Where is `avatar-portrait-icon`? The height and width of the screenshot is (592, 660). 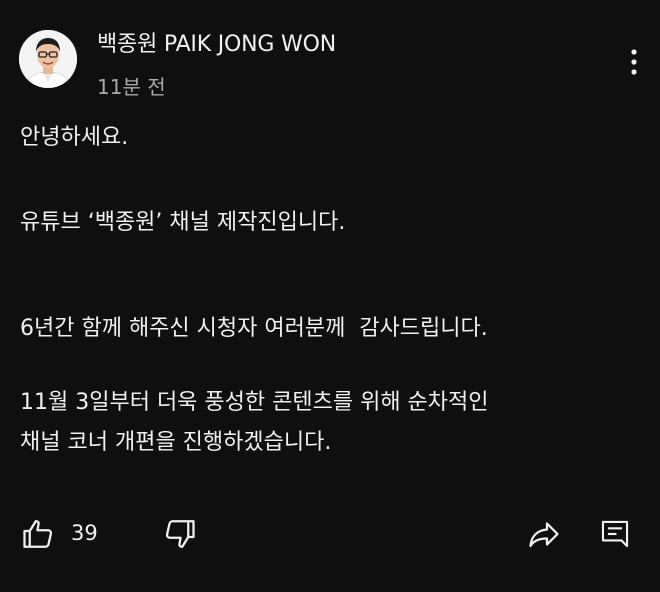
avatar-portrait-icon is located at coordinates (48, 59).